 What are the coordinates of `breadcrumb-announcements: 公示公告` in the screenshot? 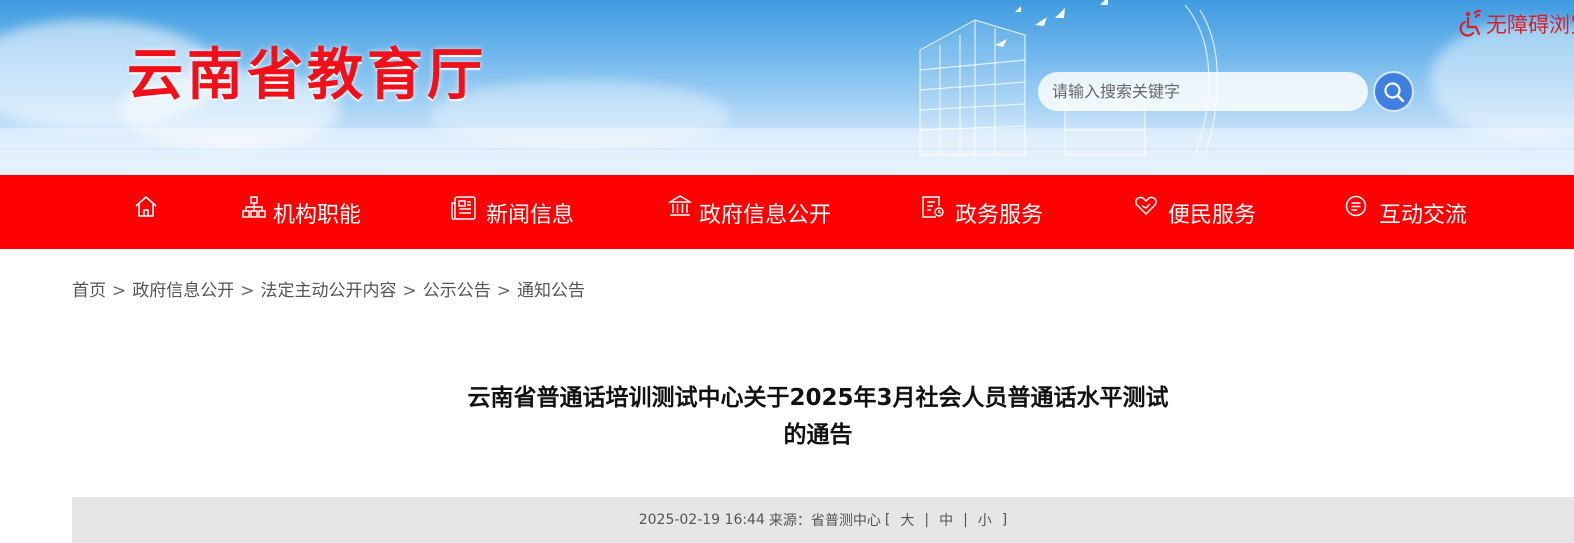 It's located at (457, 291).